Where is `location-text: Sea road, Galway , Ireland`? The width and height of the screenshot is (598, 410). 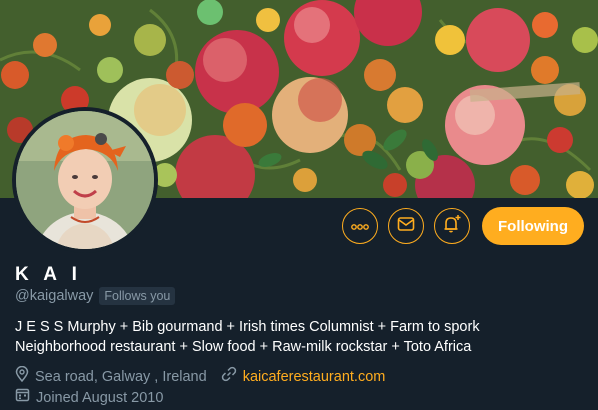 location-text: Sea road, Galway , Ireland is located at coordinates (121, 376).